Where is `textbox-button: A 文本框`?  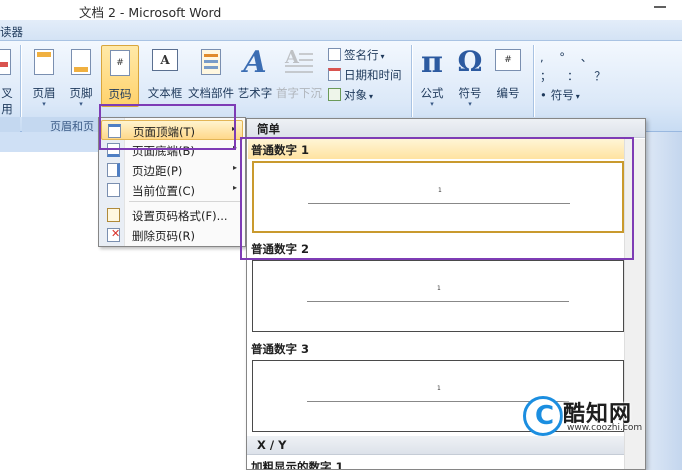
textbox-button: A 文本框 is located at coordinates (165, 76).